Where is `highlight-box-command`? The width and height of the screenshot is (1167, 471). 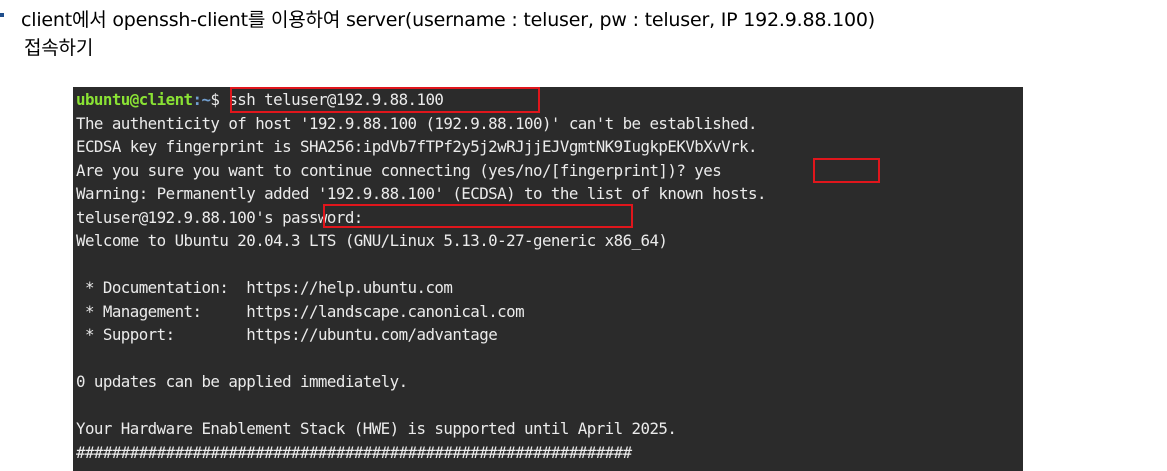 highlight-box-command is located at coordinates (385, 100).